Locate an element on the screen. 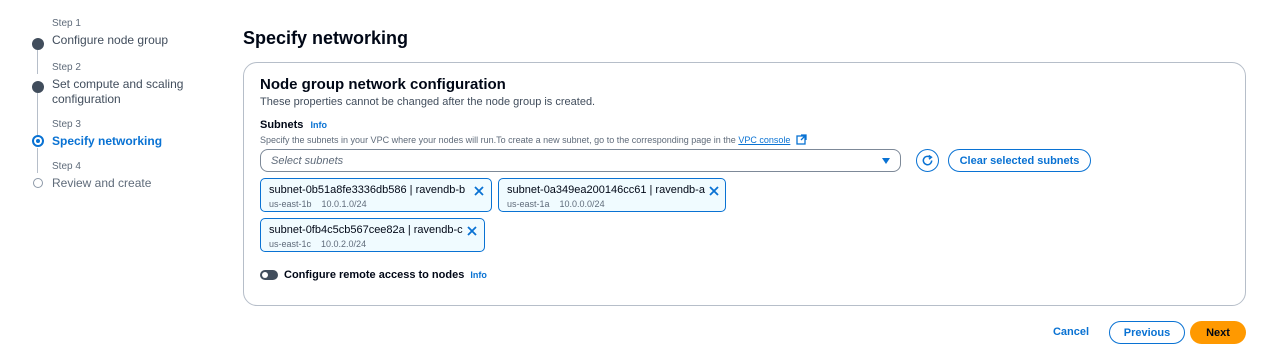  step-title: Set compute and scaling configuration is located at coordinates (122, 92).